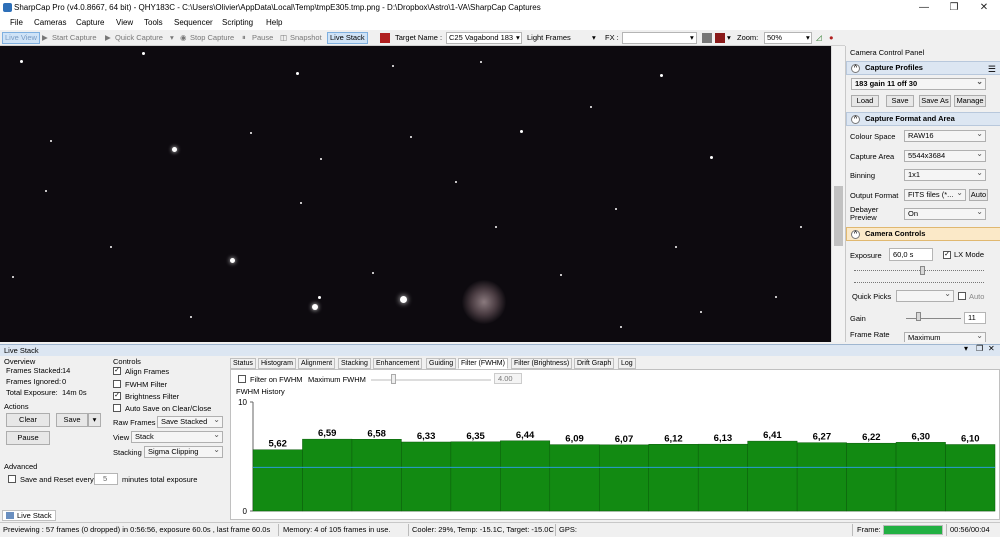 The height and width of the screenshot is (537, 1000). Describe the element at coordinates (243, 363) in the screenshot. I see `tab-status: Status` at that location.